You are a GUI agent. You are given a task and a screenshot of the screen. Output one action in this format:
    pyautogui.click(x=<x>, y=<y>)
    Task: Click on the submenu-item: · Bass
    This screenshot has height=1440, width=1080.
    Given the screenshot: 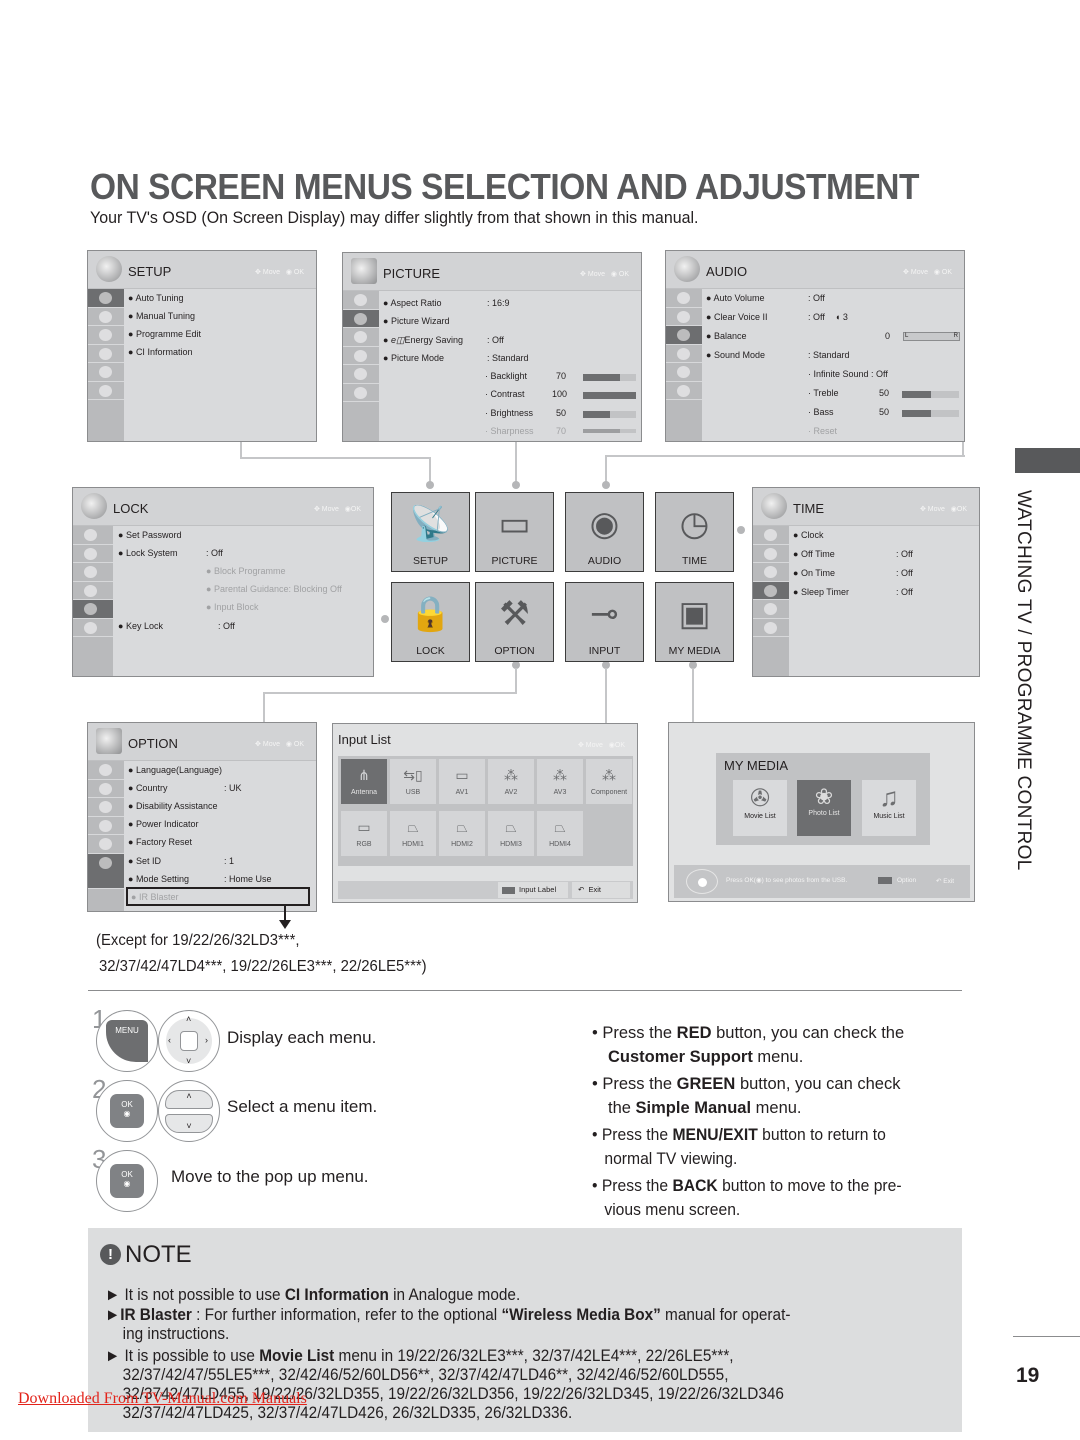 What is the action you would take?
    pyautogui.click(x=821, y=412)
    